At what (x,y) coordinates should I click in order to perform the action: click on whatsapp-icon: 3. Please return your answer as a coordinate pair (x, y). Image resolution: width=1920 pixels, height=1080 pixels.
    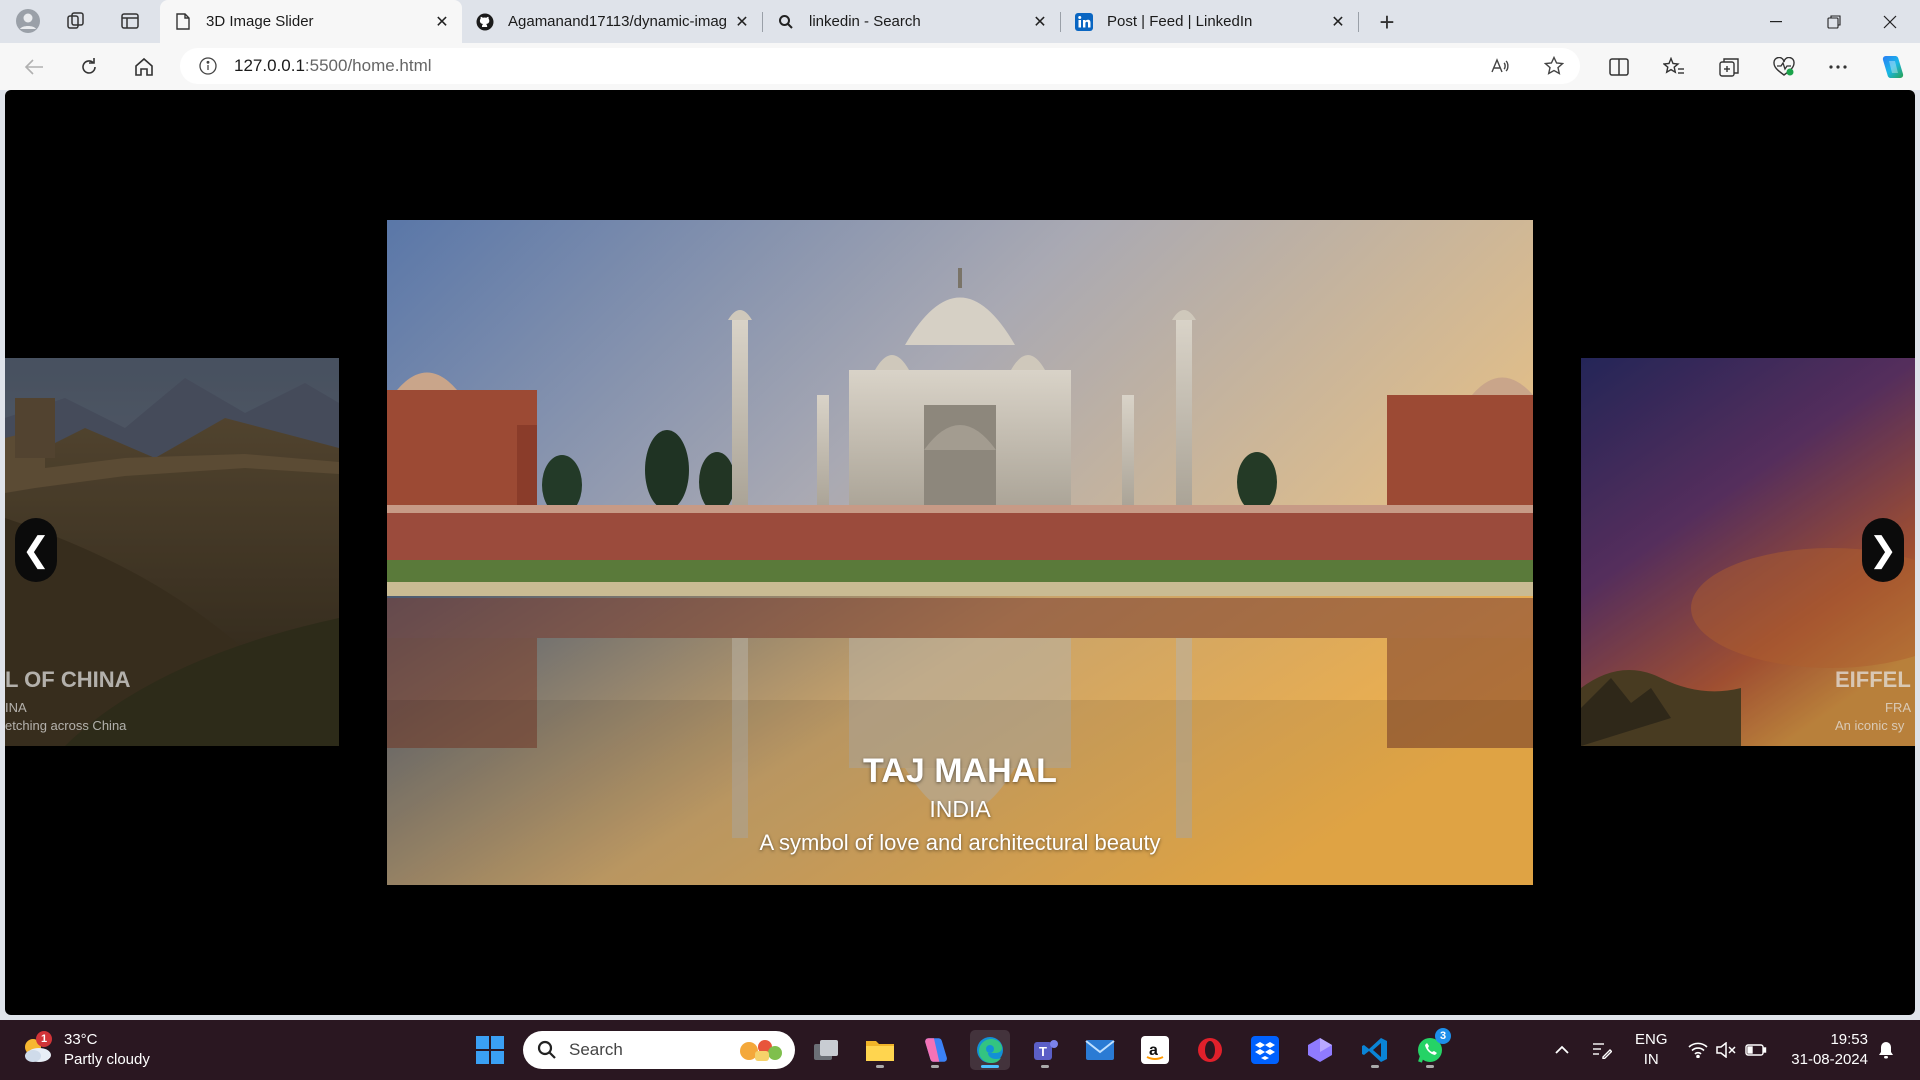
    Looking at the image, I should click on (1430, 1049).